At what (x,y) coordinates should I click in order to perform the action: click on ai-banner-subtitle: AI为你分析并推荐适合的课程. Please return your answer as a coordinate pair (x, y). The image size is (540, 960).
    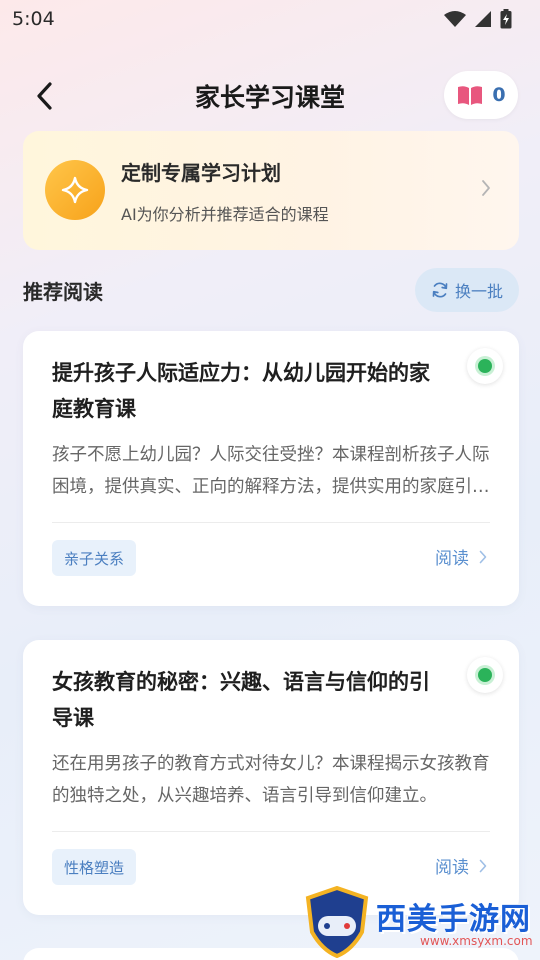
    Looking at the image, I should click on (225, 214).